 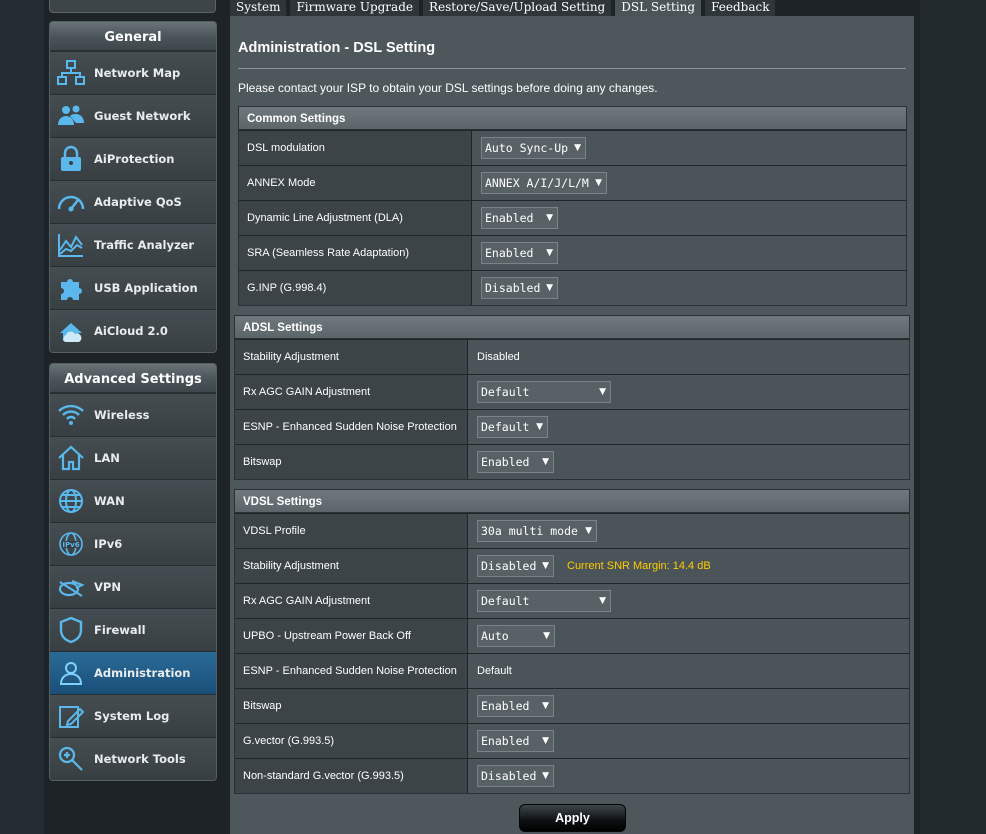 What do you see at coordinates (519, 288) in the screenshot?
I see `ginp-select: Disabled ▼` at bounding box center [519, 288].